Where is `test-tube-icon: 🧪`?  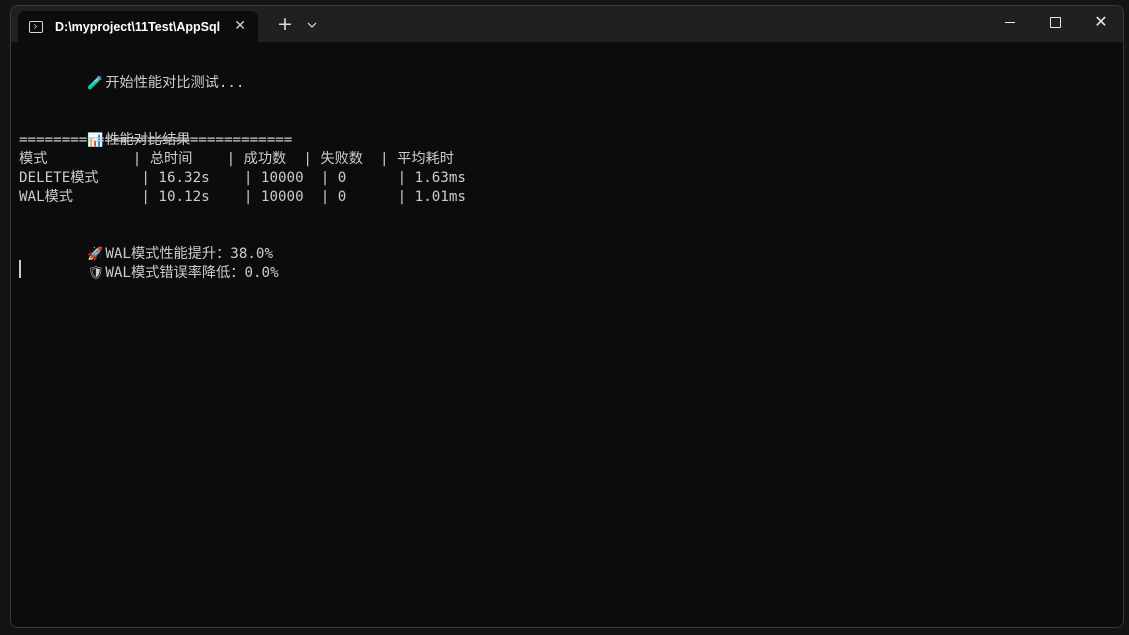
test-tube-icon: 🧪 is located at coordinates (95, 83).